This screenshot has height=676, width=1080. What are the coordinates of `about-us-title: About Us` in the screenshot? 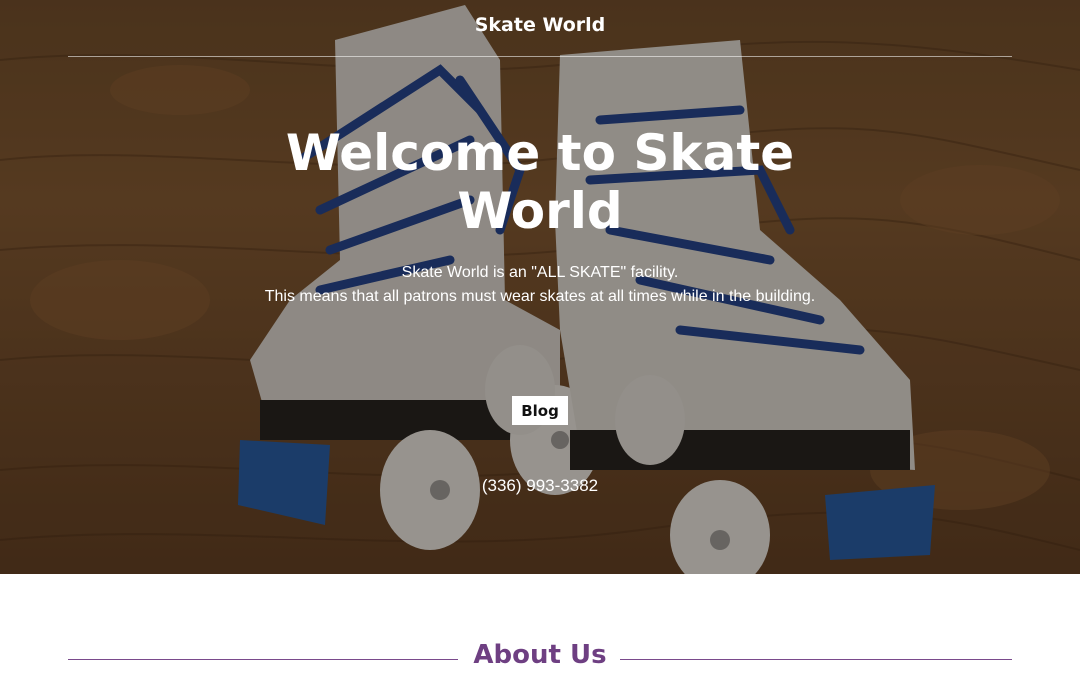 It's located at (540, 655).